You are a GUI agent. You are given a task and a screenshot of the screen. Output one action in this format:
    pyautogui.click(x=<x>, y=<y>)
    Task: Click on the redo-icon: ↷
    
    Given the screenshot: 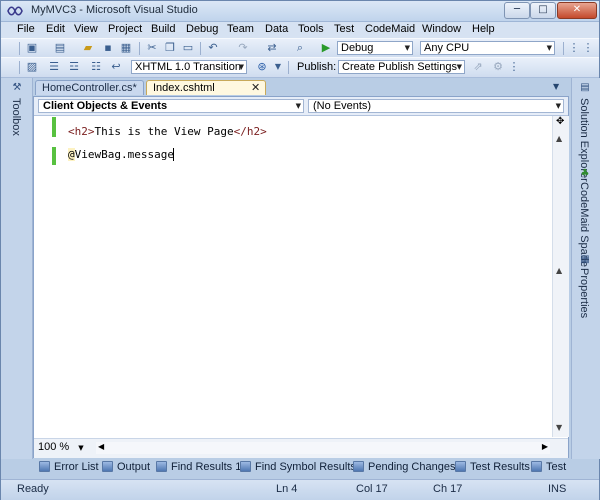 What is the action you would take?
    pyautogui.click(x=243, y=48)
    